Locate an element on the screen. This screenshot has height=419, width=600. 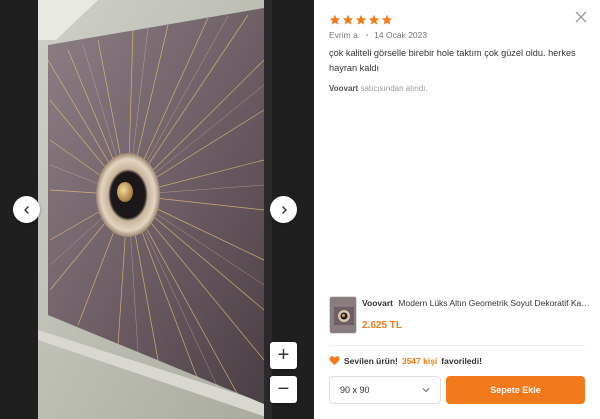
seller-line: Voovart satıcısından alındı. is located at coordinates (378, 88).